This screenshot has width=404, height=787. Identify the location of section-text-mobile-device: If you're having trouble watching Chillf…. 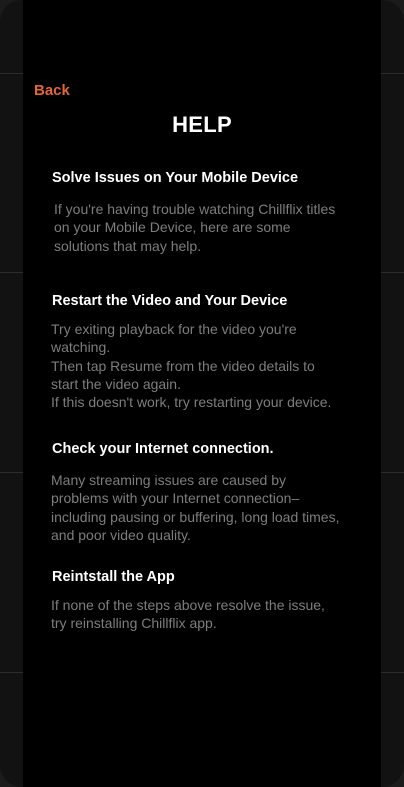
(195, 227).